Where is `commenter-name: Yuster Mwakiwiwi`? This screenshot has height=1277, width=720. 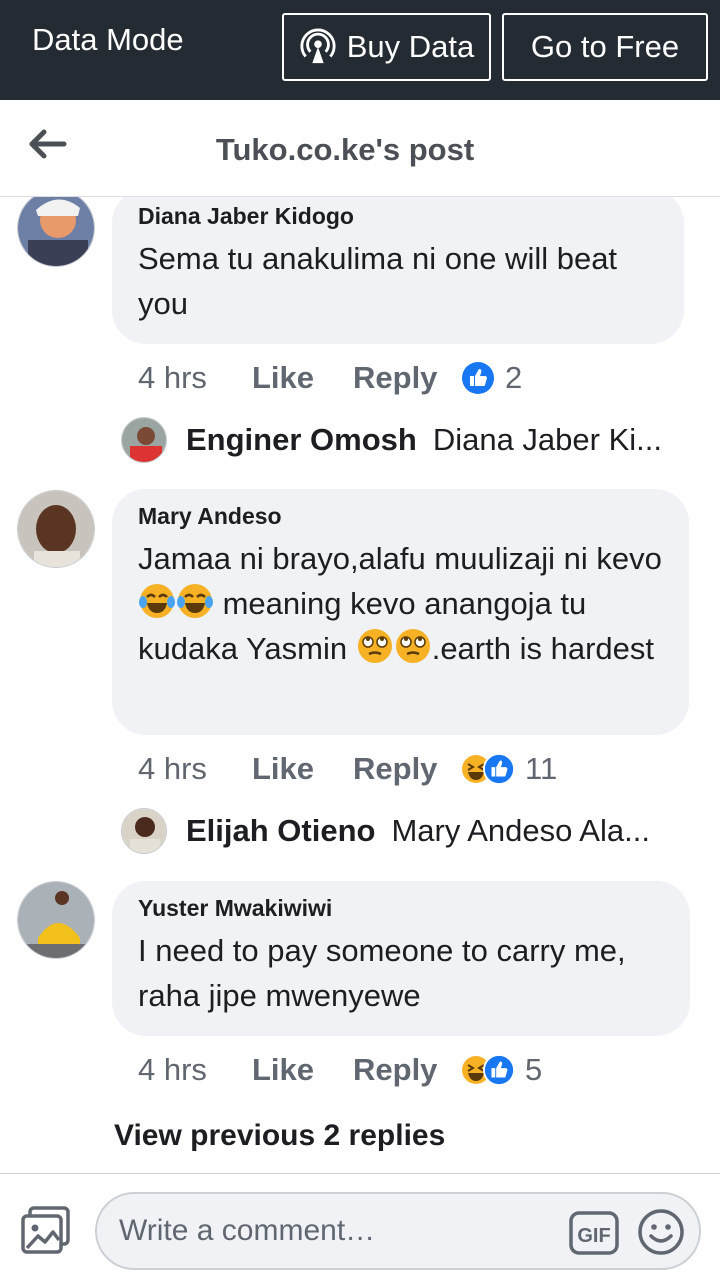
commenter-name: Yuster Mwakiwiwi is located at coordinates (401, 908).